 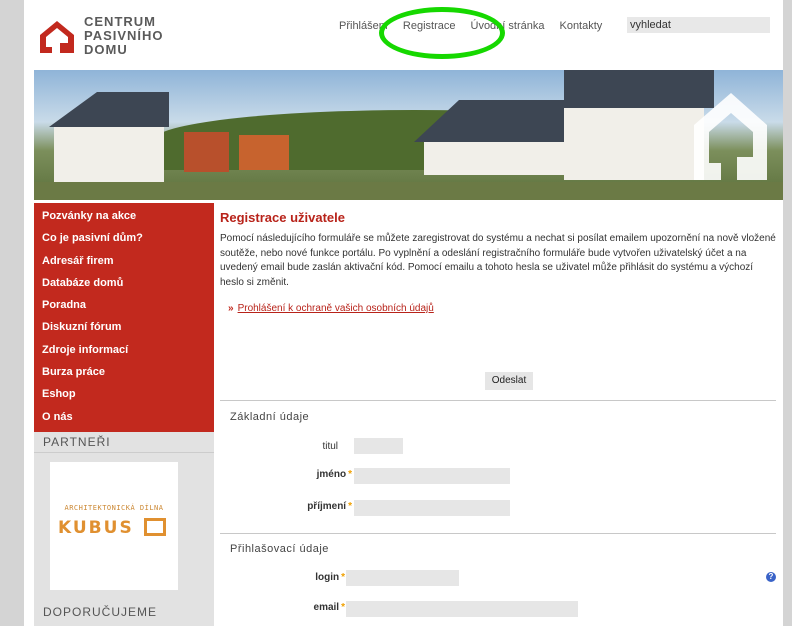 I want to click on login-field, so click(x=402, y=578).